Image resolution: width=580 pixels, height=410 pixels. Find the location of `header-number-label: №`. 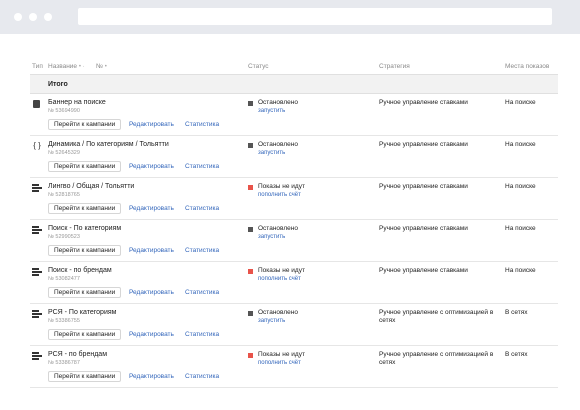

header-number-label: № is located at coordinates (99, 66).